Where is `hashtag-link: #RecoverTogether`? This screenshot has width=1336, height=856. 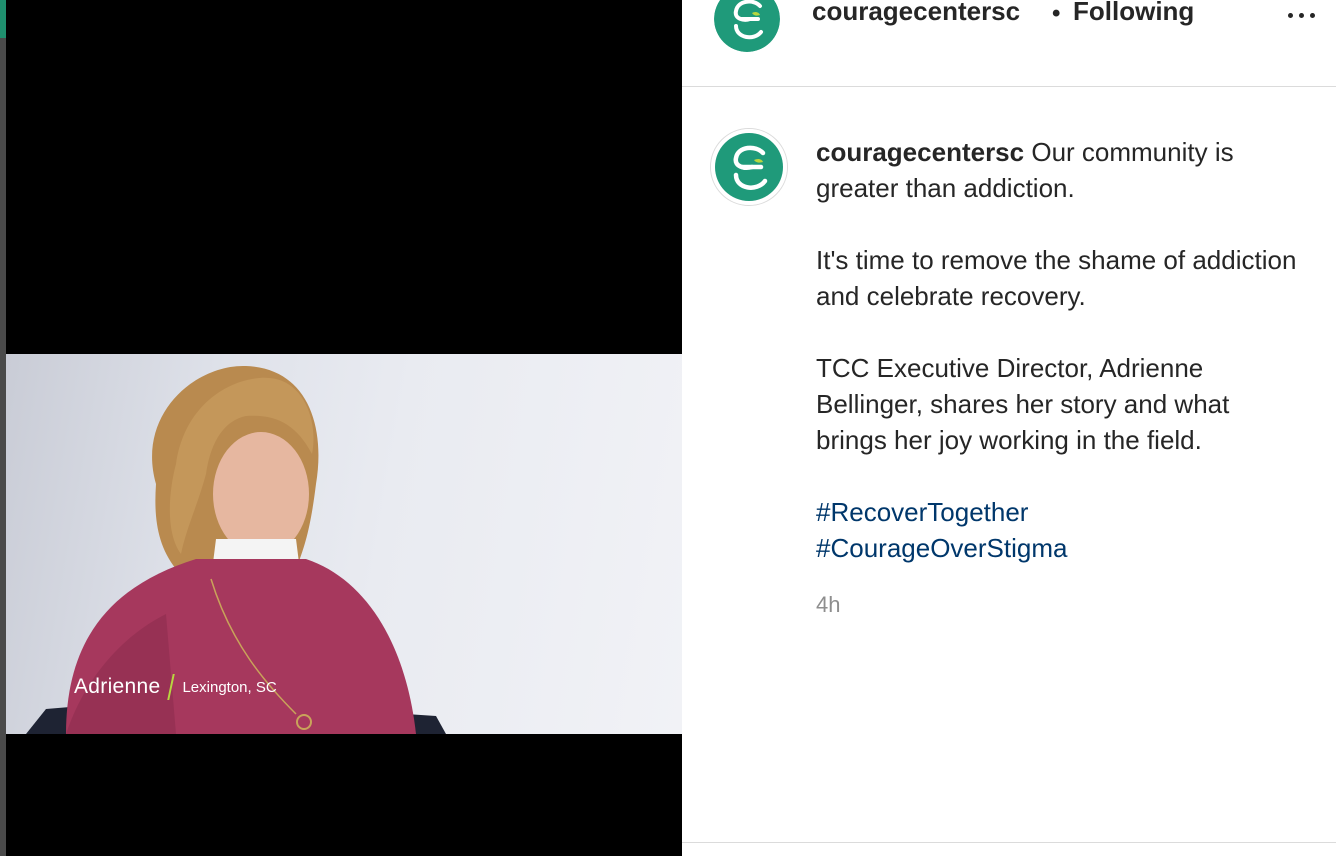
hashtag-link: #RecoverTogether is located at coordinates (1061, 512).